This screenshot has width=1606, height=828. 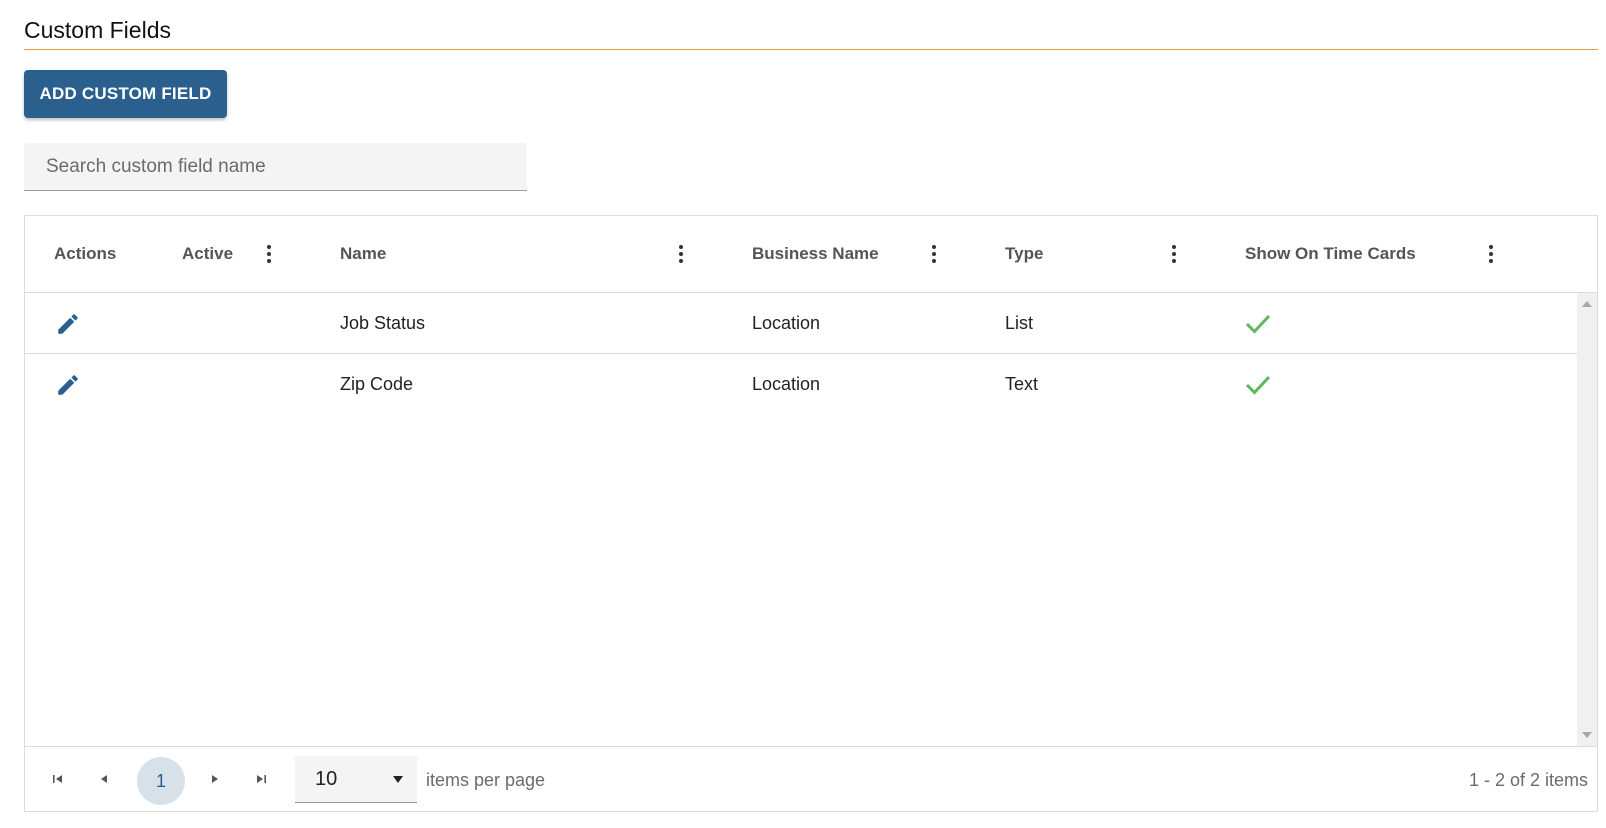 What do you see at coordinates (207, 254) in the screenshot?
I see `column-header-active: Active` at bounding box center [207, 254].